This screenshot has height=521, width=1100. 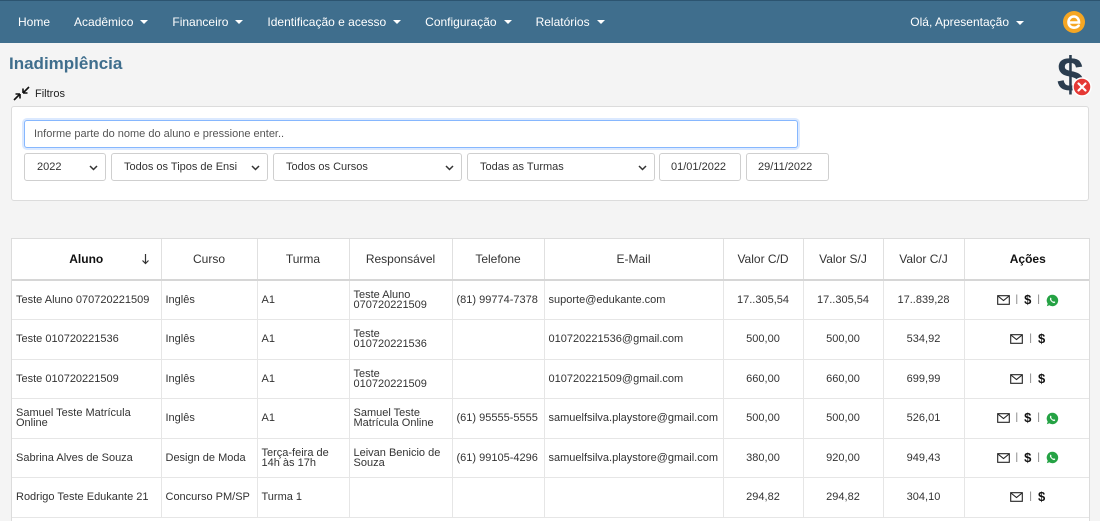 What do you see at coordinates (303, 260) in the screenshot?
I see `col-header-turma: Turma` at bounding box center [303, 260].